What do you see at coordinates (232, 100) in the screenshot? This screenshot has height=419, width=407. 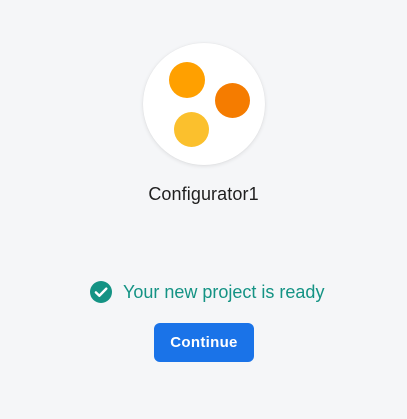 I see `logo-dot-right` at bounding box center [232, 100].